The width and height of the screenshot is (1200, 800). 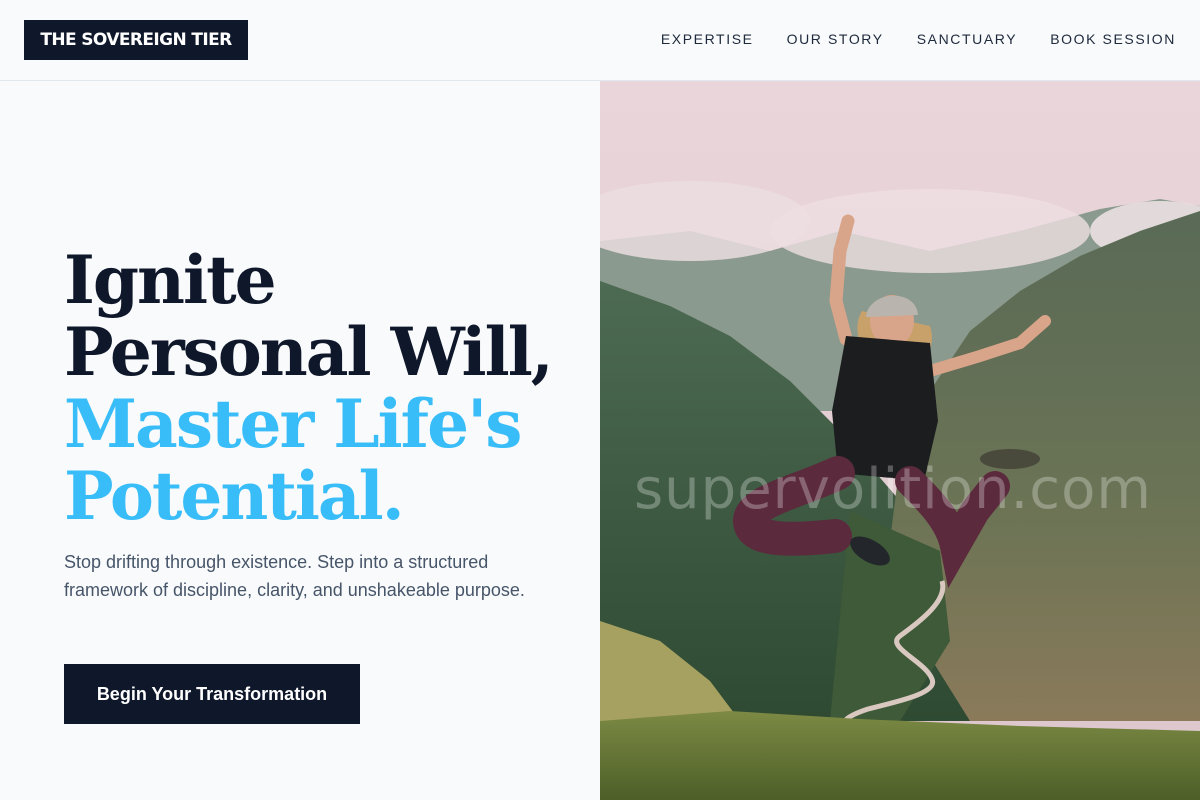 I want to click on headline-line-2: Personal Will,, so click(x=309, y=352).